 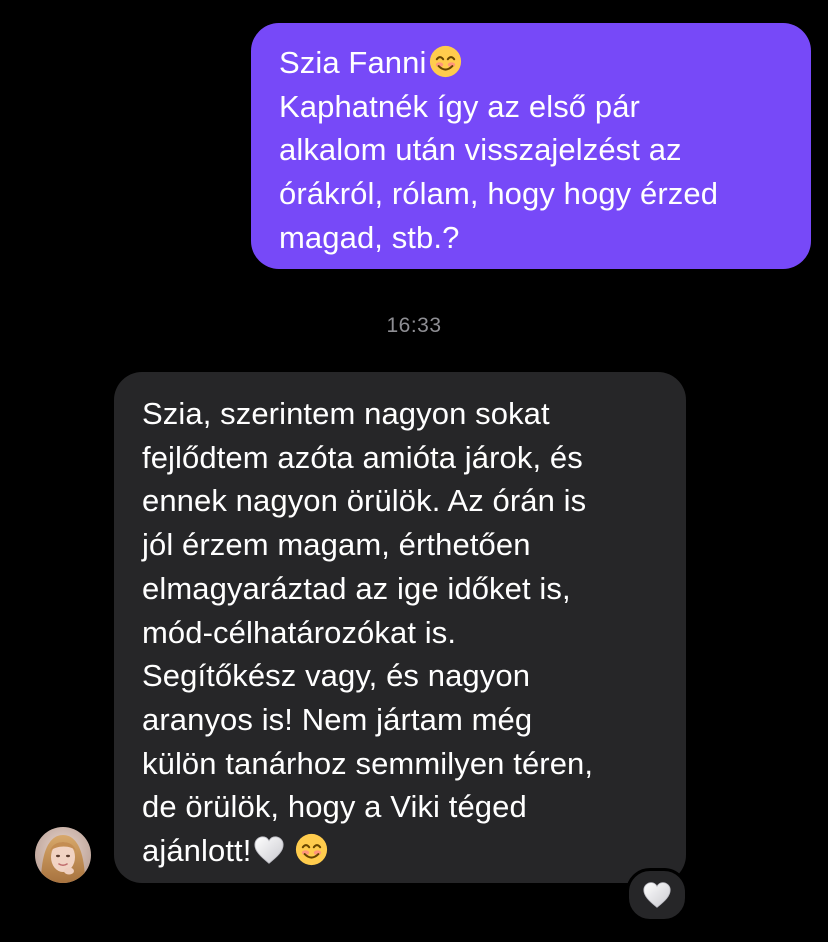 What do you see at coordinates (368, 763) in the screenshot?
I see `message-line: külön tanárhoz semmilyen téren,` at bounding box center [368, 763].